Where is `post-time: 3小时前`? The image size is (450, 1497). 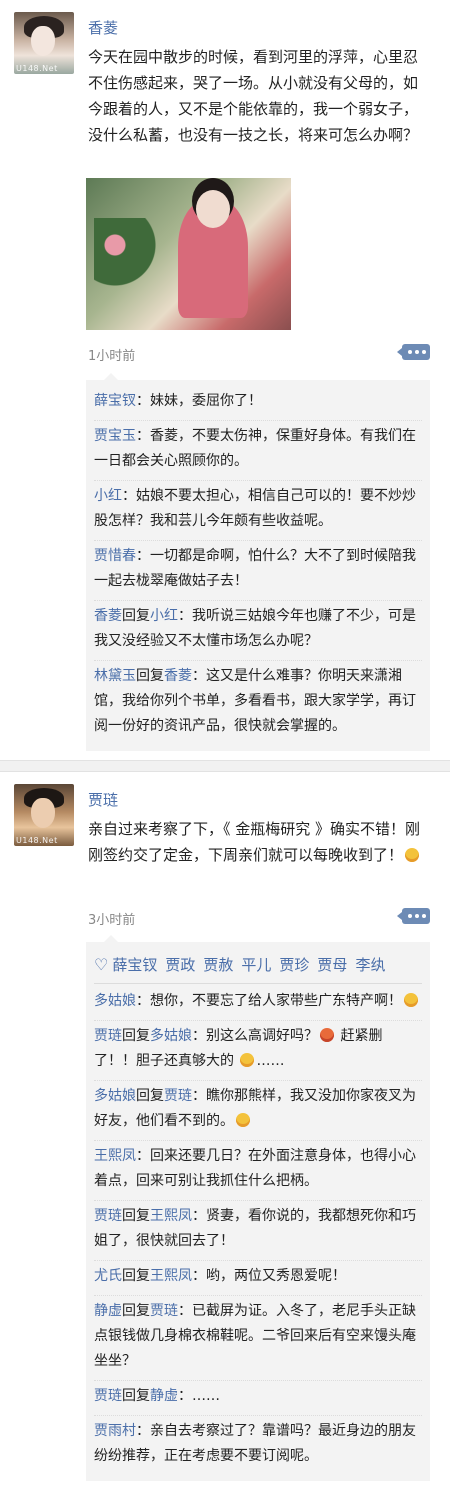 post-time: 3小时前 is located at coordinates (112, 920).